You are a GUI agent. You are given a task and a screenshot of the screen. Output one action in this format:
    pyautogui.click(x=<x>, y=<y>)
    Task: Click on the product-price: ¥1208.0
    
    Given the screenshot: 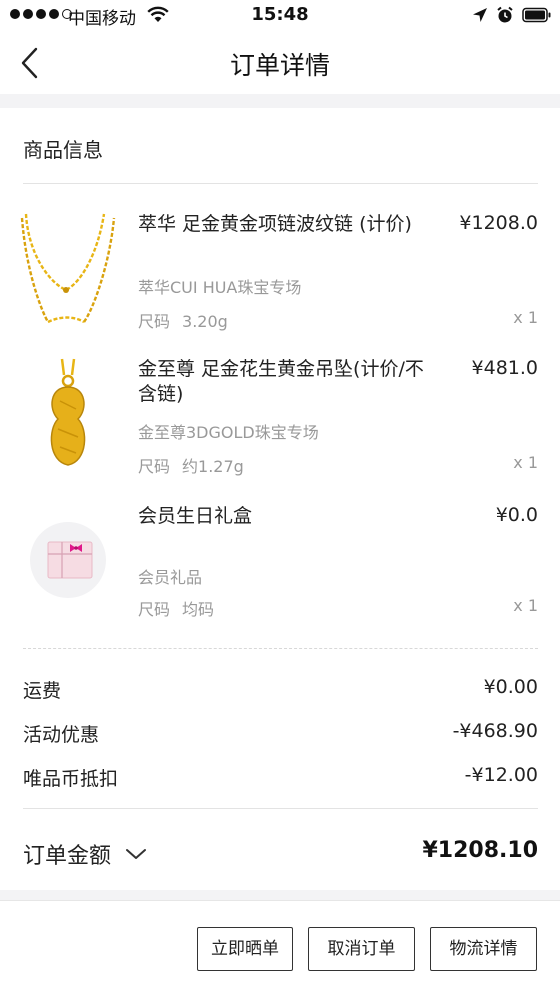 What is the action you would take?
    pyautogui.click(x=498, y=223)
    